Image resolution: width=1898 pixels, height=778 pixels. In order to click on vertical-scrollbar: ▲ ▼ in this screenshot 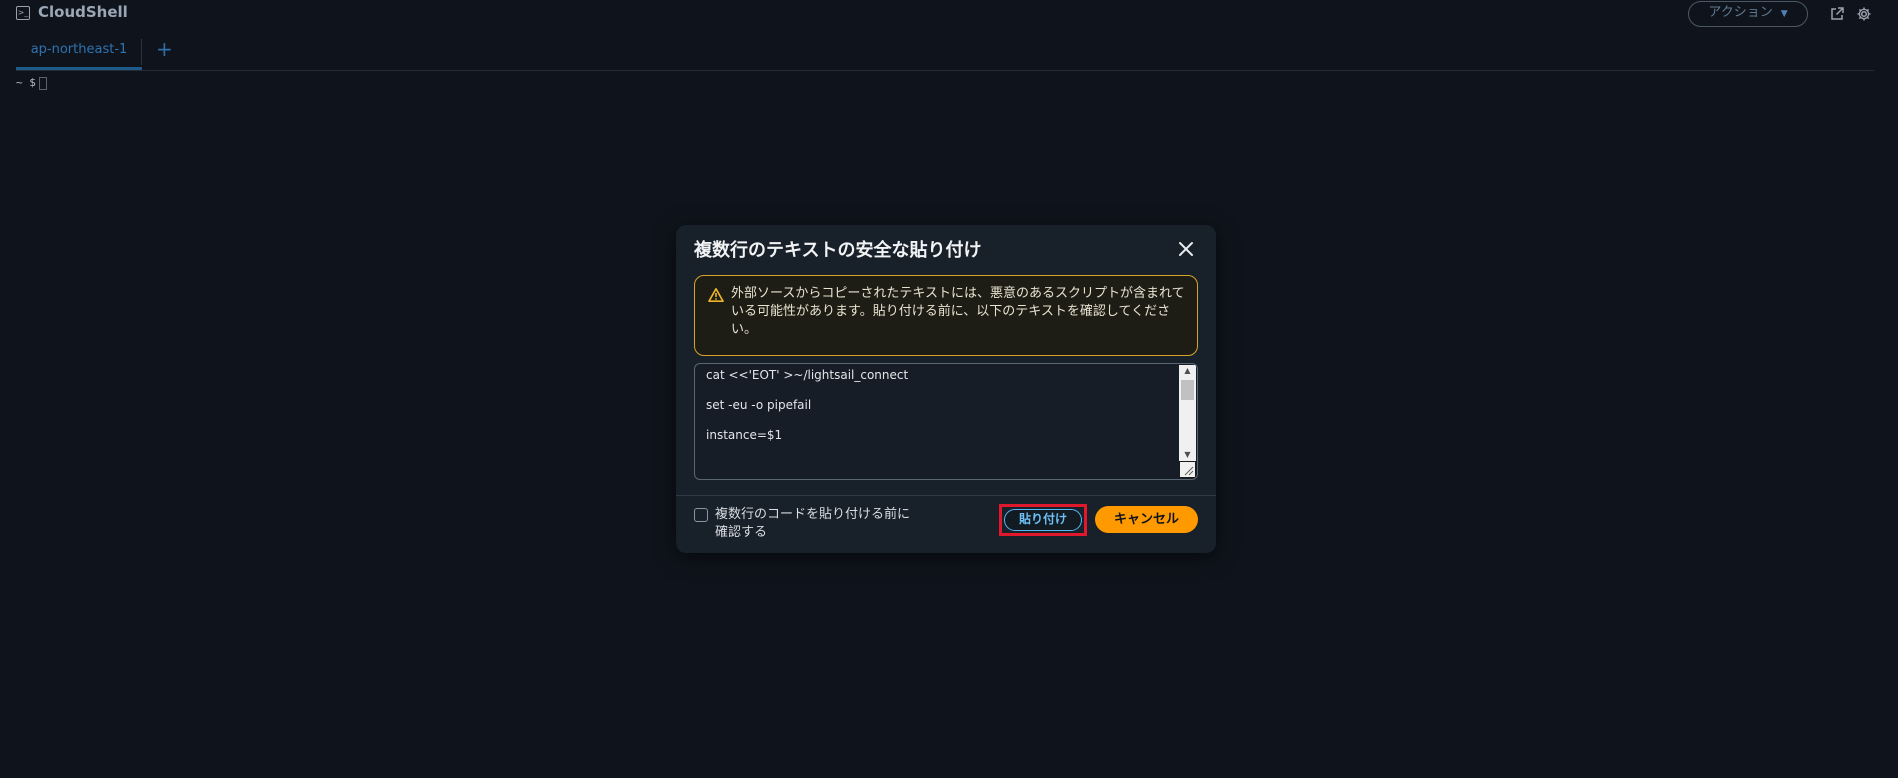, I will do `click(1187, 413)`.